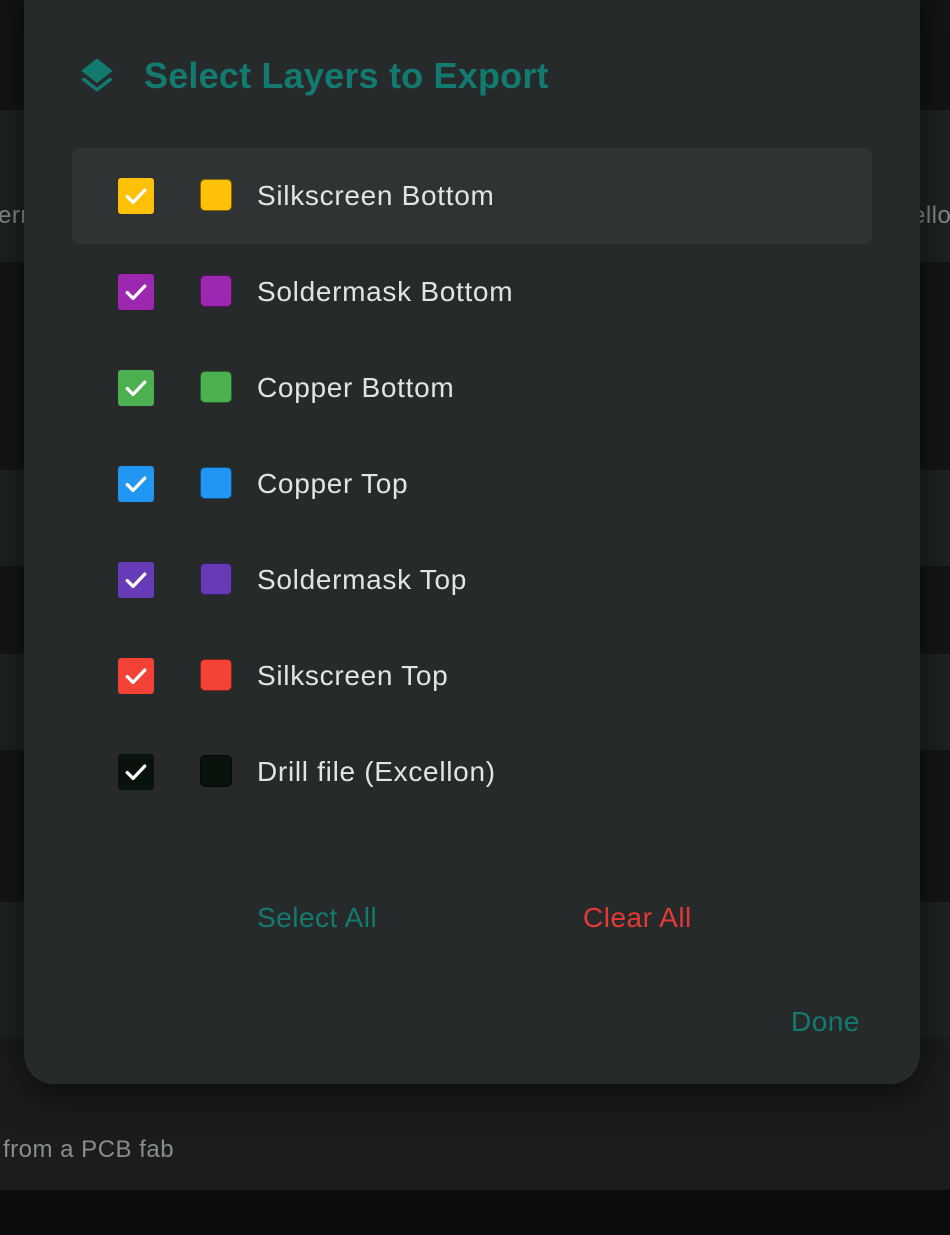 Image resolution: width=950 pixels, height=1235 pixels. What do you see at coordinates (356, 387) in the screenshot?
I see `layer-label: Copper Bottom` at bounding box center [356, 387].